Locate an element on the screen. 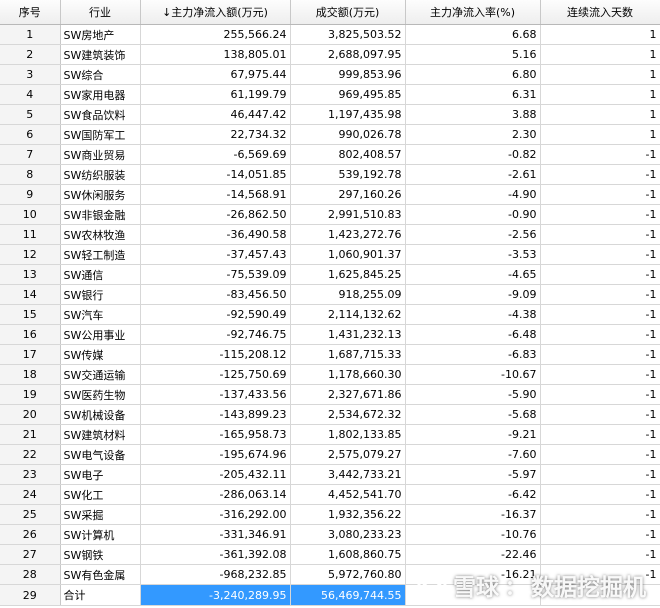 This screenshot has height=608, width=660. turnover-cell: 3,825,503.52 is located at coordinates (348, 34).